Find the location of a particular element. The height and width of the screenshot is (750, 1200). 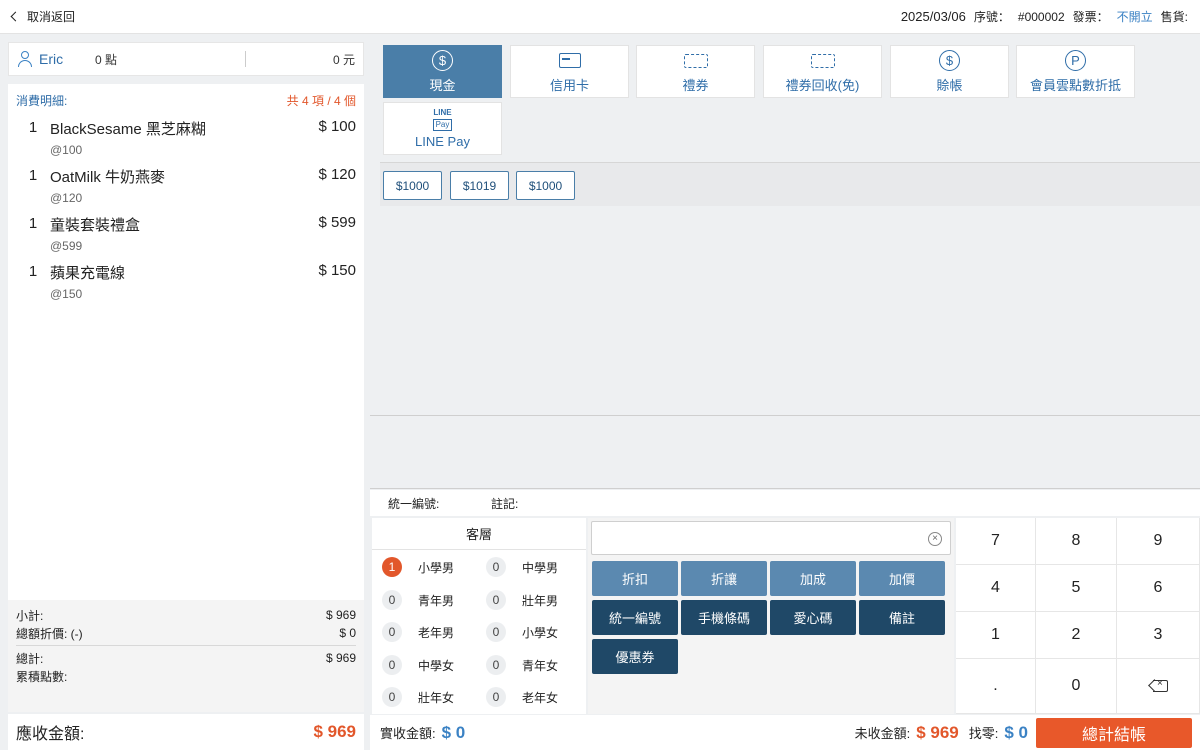

segment-item: 0 中學女 is located at coordinates (418, 665).